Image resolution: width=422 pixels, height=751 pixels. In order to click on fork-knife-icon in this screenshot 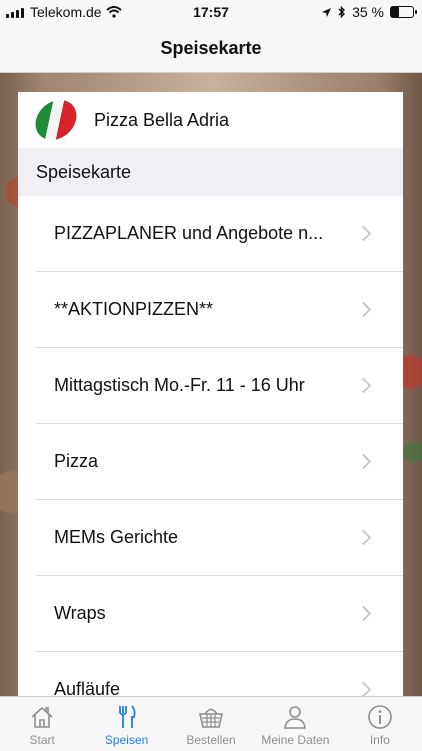, I will do `click(127, 716)`.